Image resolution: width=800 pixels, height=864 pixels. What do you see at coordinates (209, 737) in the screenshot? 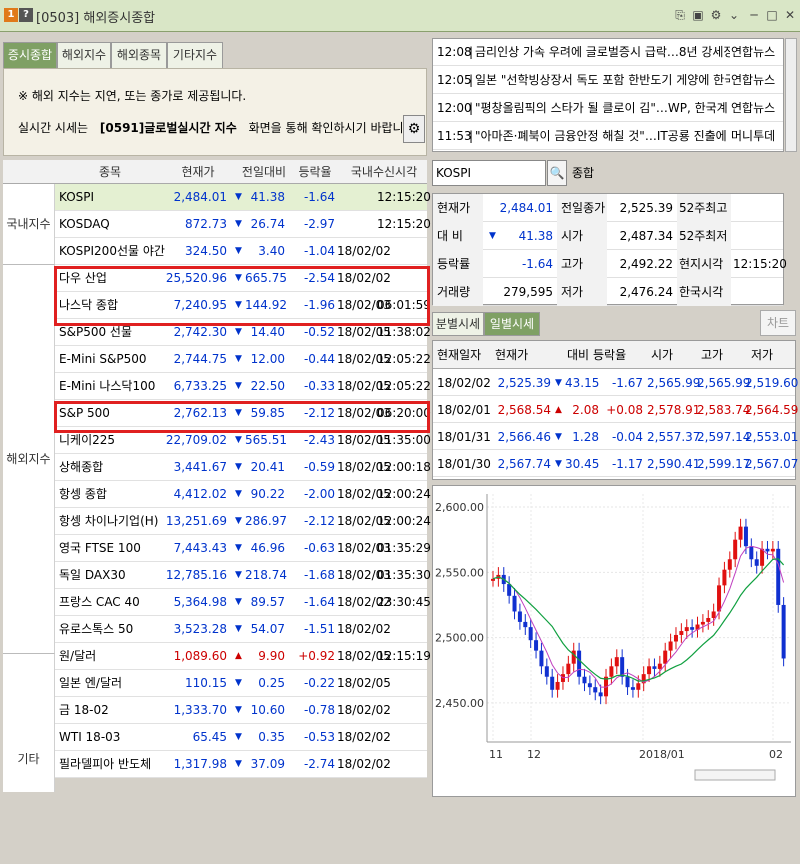
I see `row-price: 65.45` at bounding box center [209, 737].